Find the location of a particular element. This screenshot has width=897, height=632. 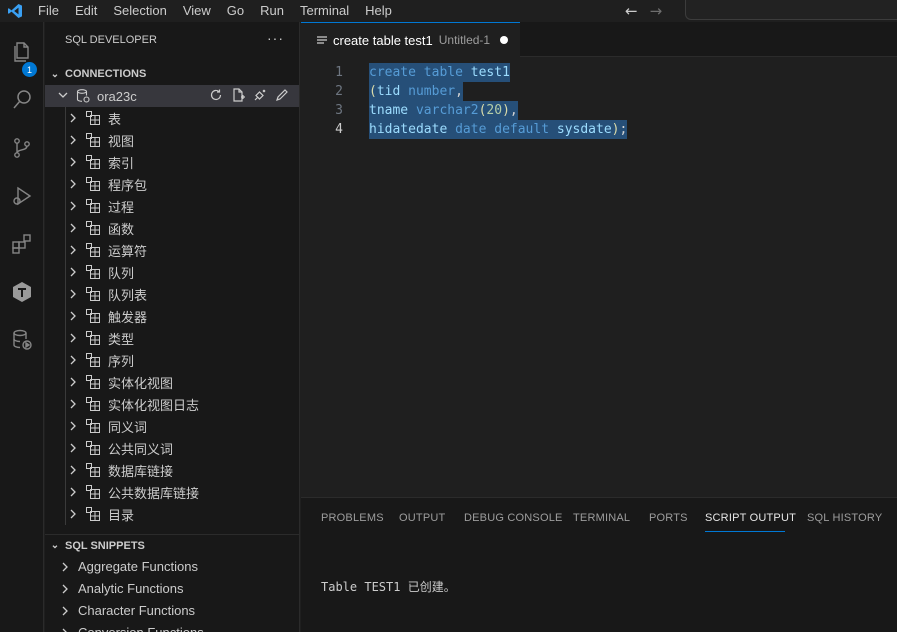

tree-item: 队列 is located at coordinates (172, 272).